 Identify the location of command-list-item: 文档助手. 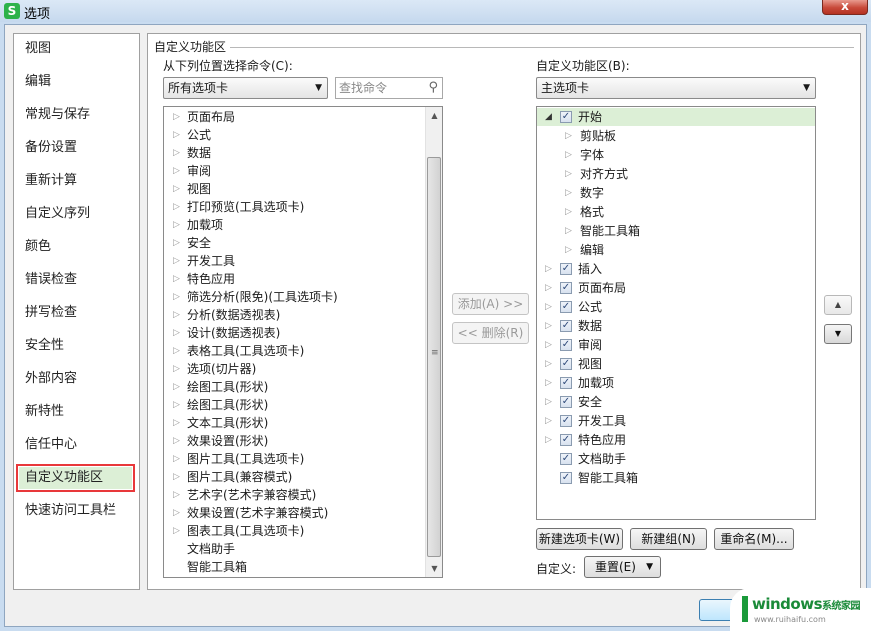
(294, 549).